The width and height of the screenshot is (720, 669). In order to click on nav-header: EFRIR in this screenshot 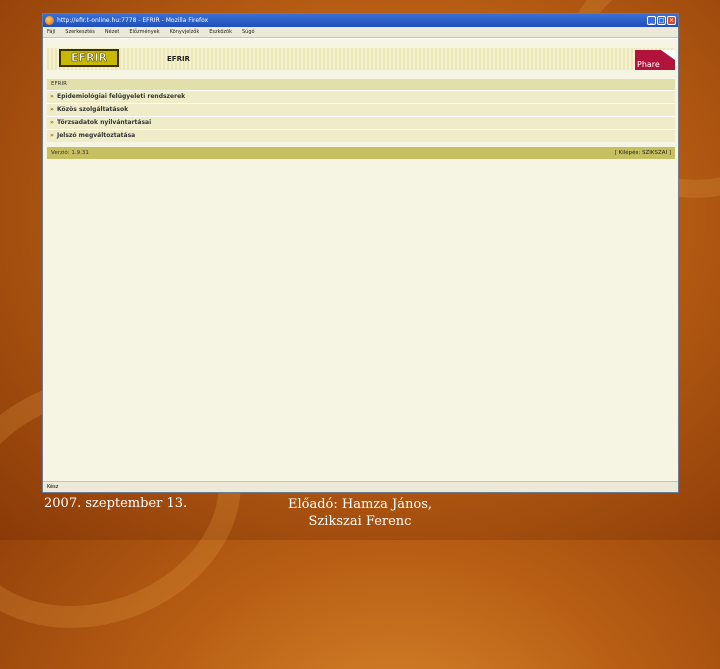, I will do `click(361, 84)`.